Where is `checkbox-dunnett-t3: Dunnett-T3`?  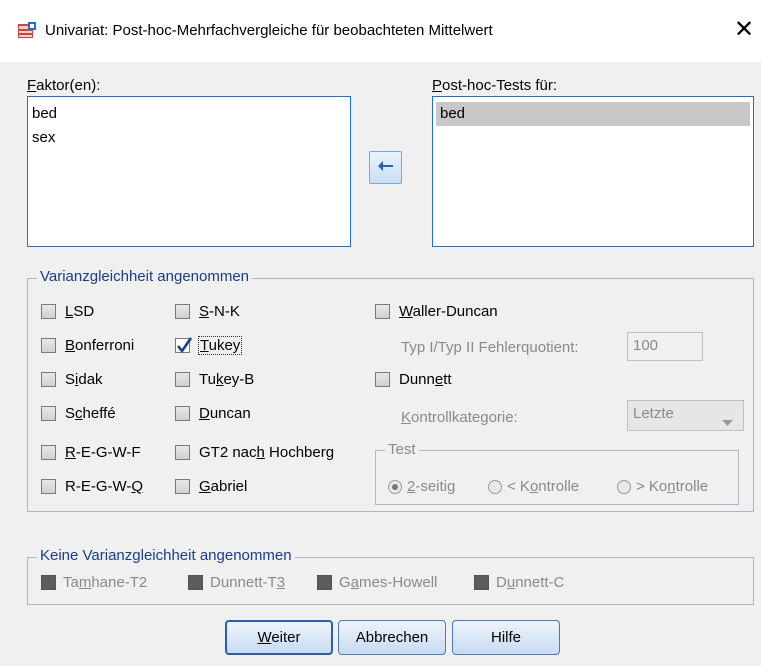 checkbox-dunnett-t3: Dunnett-T3 is located at coordinates (236, 582).